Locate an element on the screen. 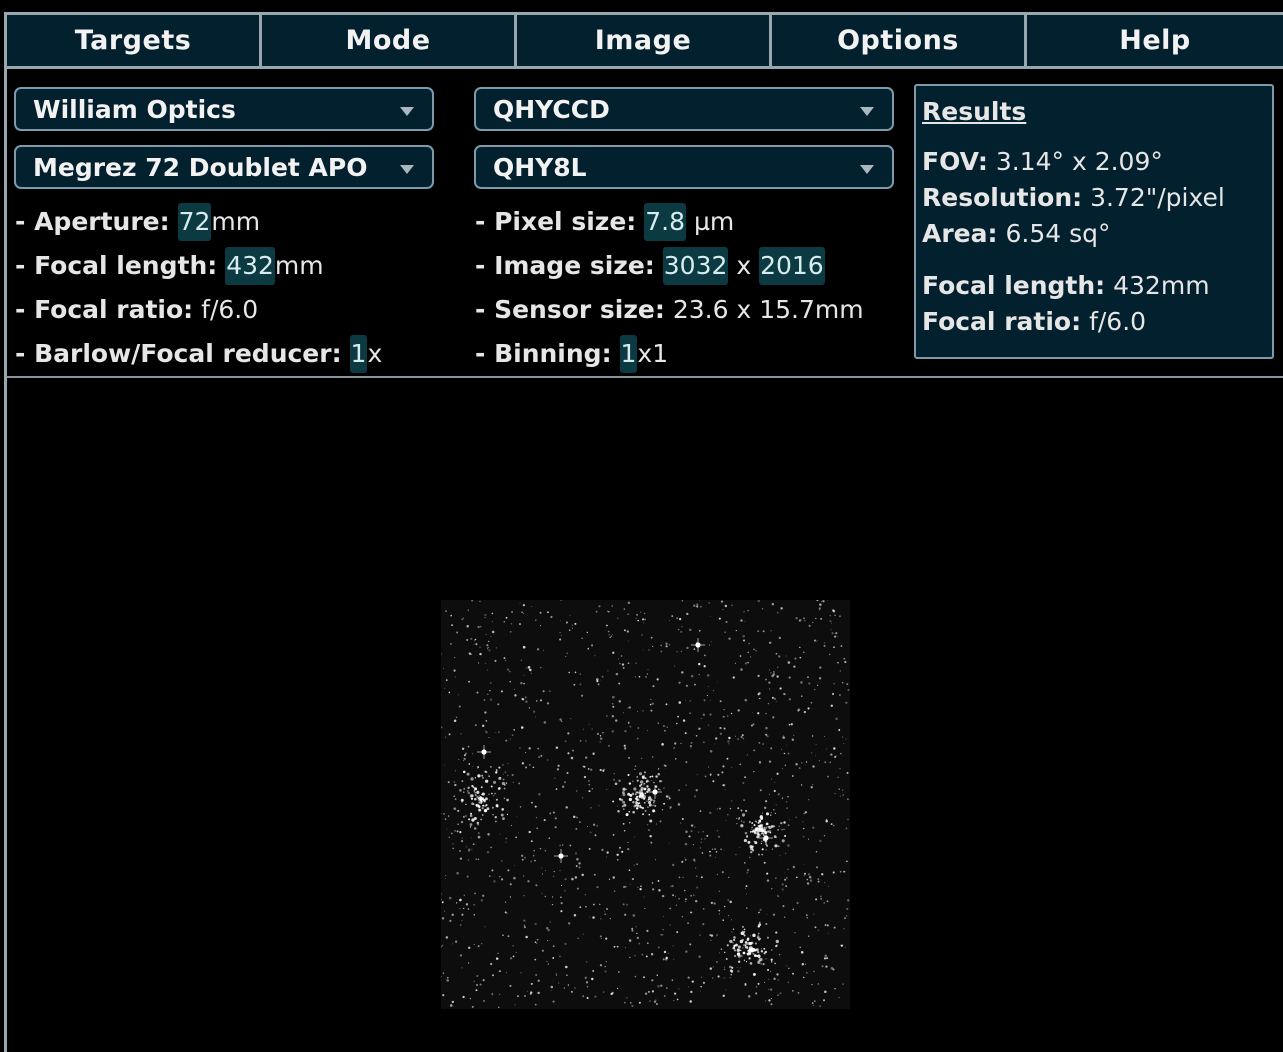  fov-value: 3.14° x 2.09° is located at coordinates (1079, 161).